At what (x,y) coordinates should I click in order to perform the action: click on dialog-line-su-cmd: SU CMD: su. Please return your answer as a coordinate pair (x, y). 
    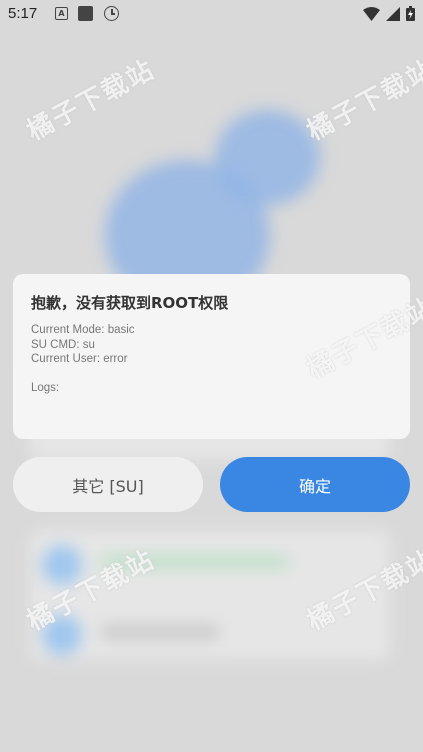
    Looking at the image, I should click on (63, 344).